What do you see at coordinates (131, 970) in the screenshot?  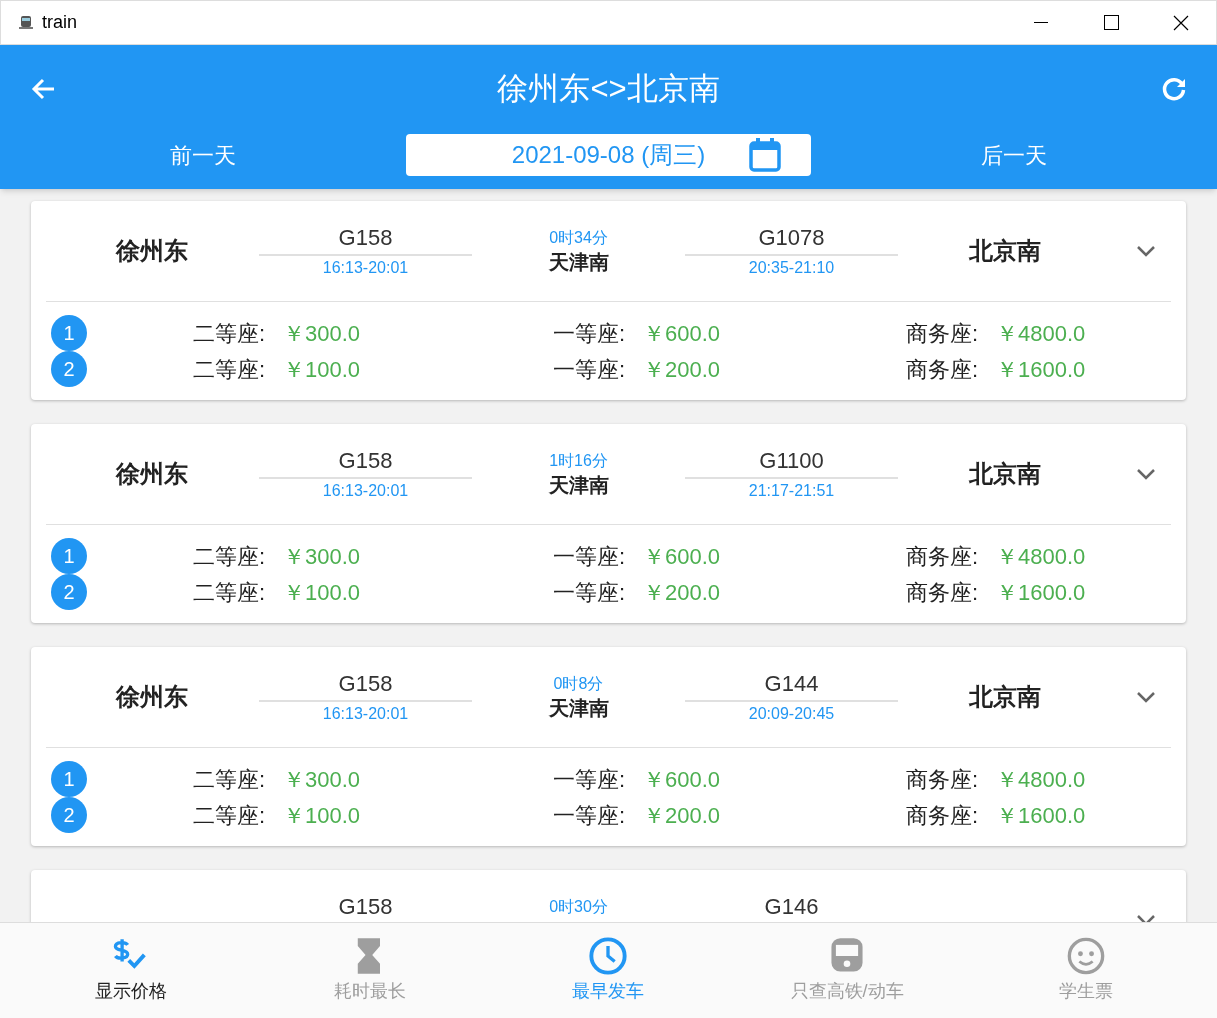 I see `nav-tab: 显示价格` at bounding box center [131, 970].